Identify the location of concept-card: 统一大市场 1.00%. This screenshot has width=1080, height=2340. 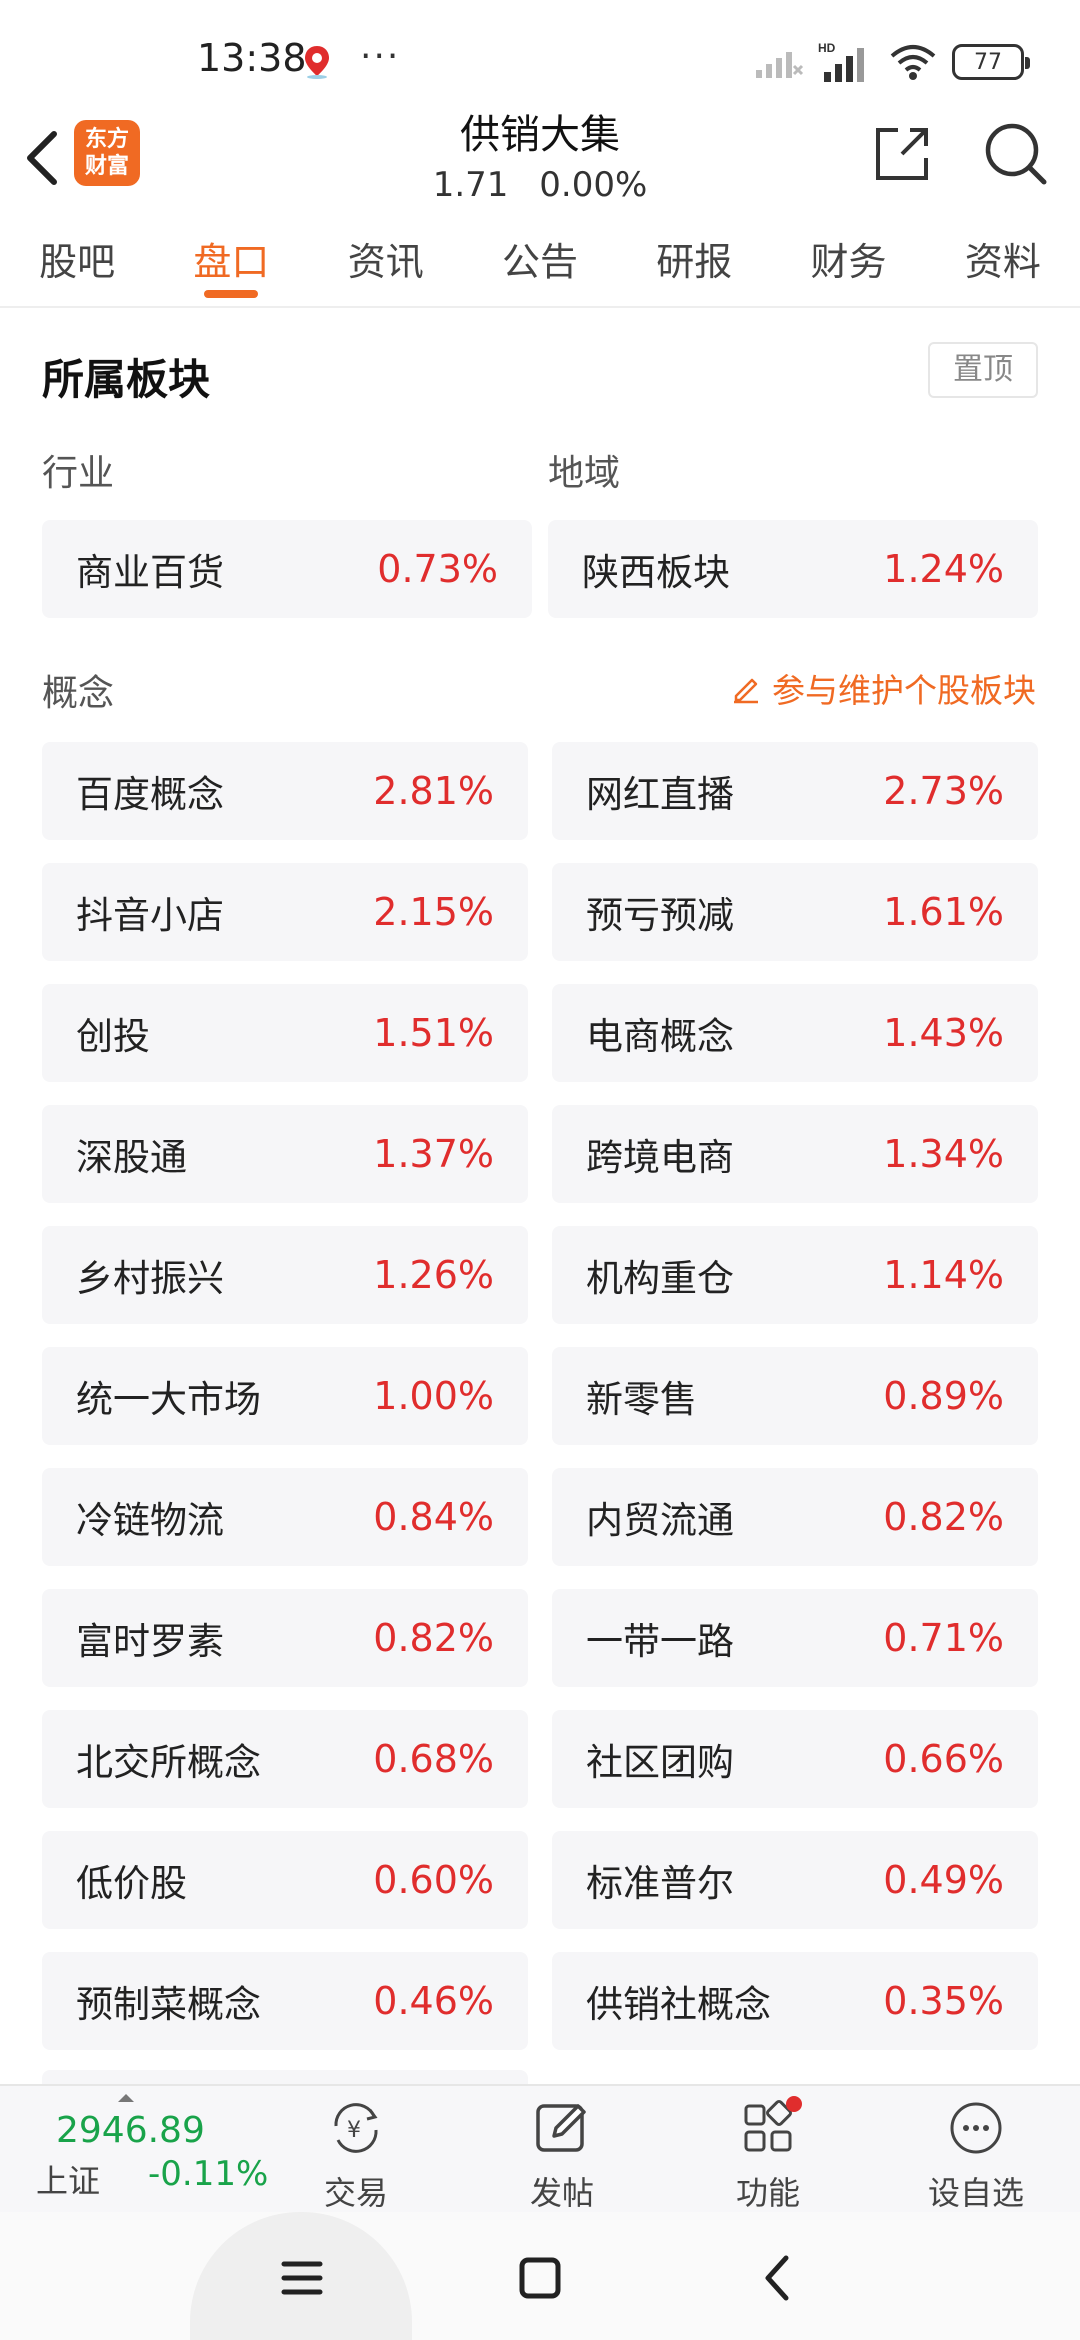
(285, 1396).